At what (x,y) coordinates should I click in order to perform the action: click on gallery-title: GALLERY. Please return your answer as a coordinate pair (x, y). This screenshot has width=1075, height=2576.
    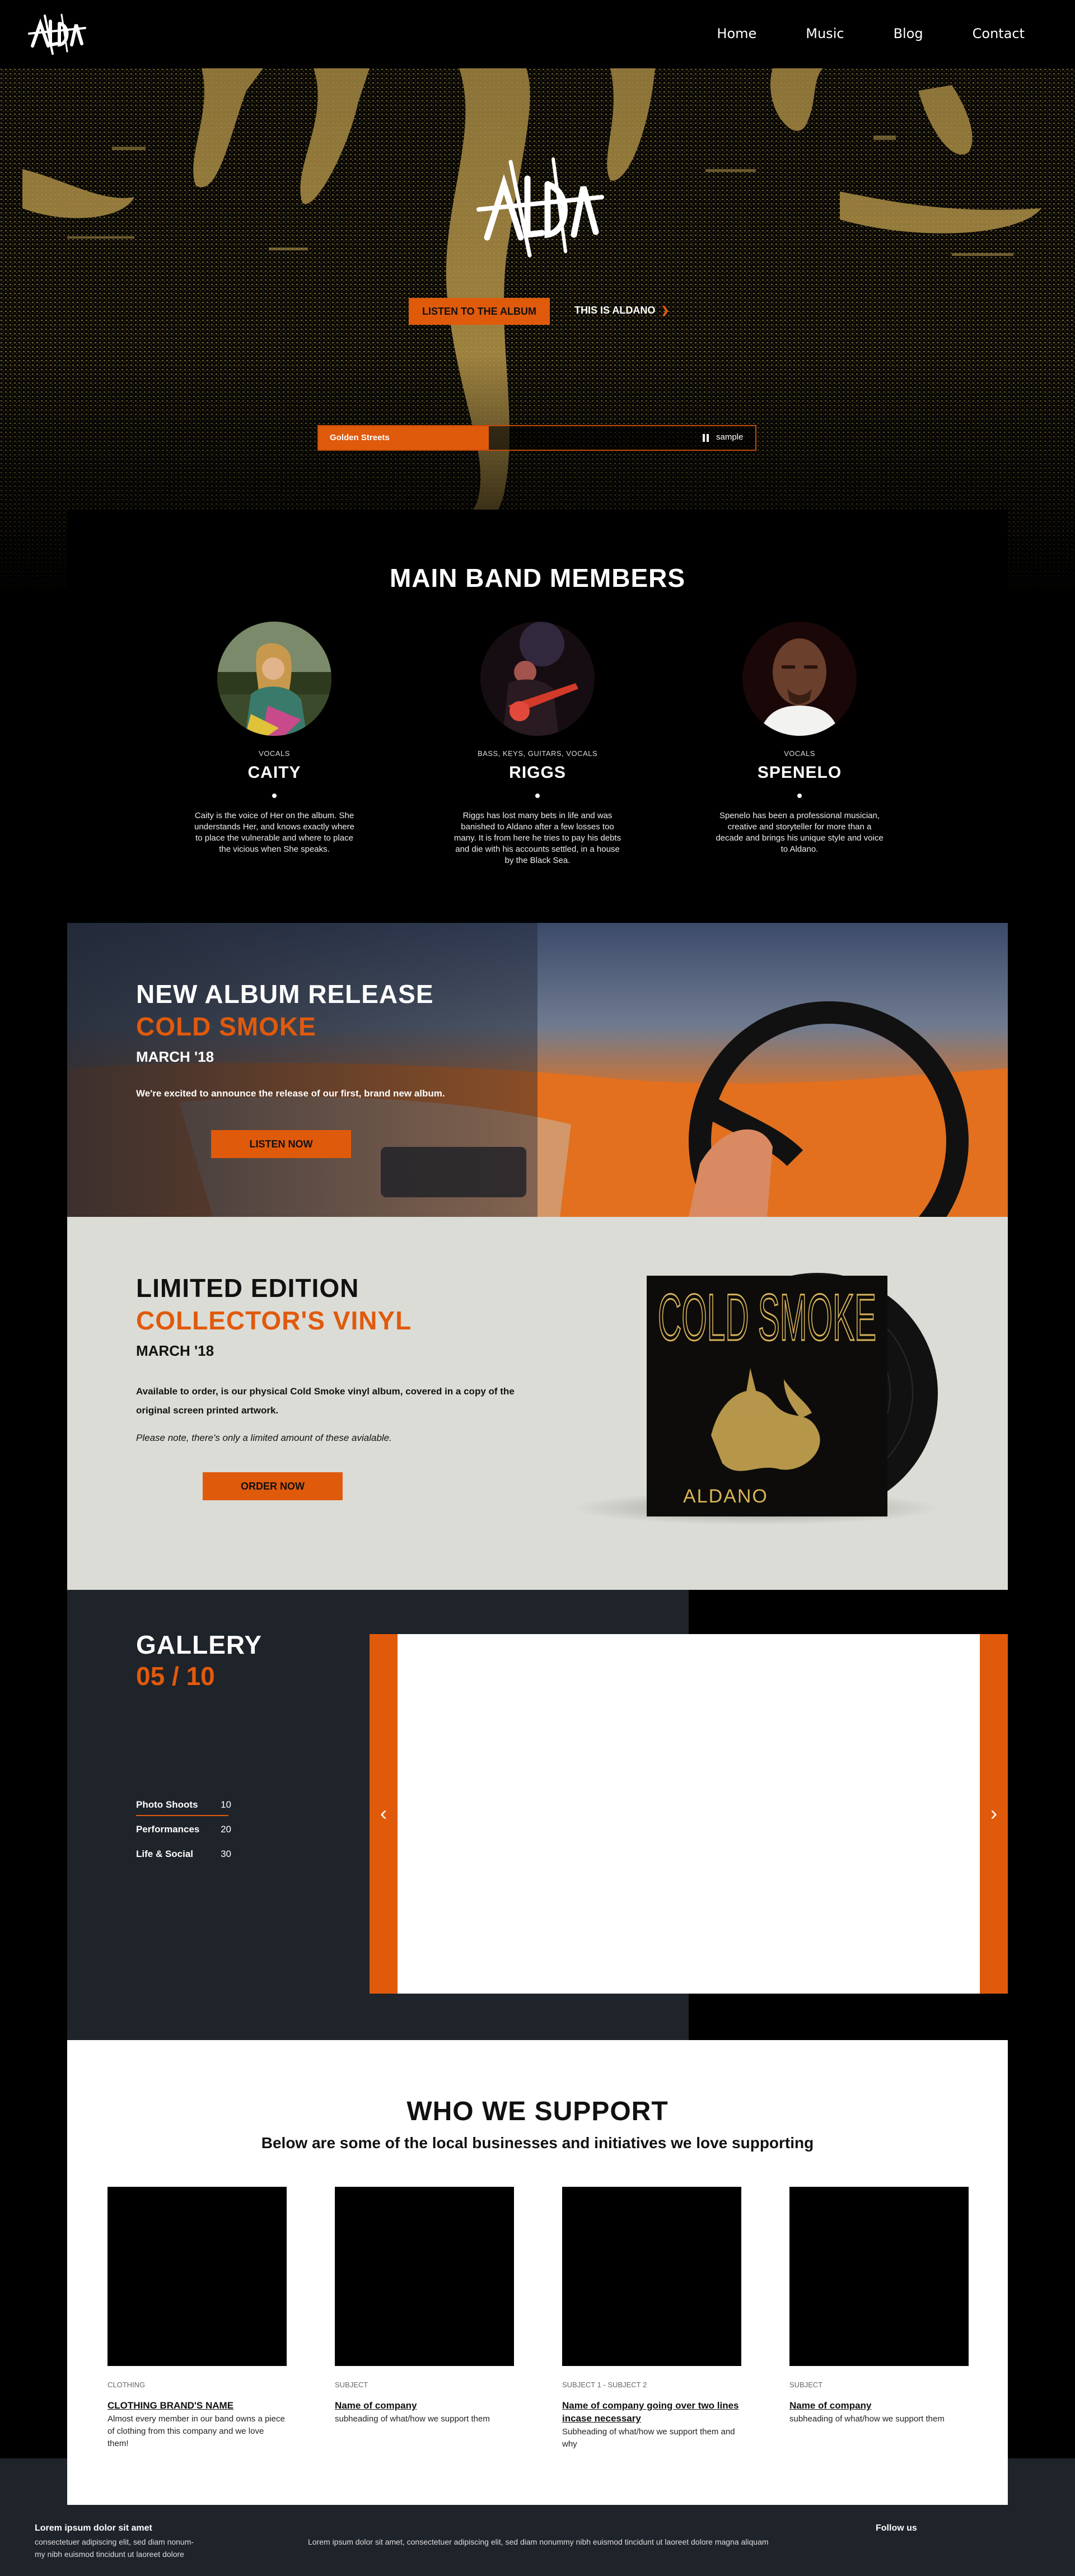
    Looking at the image, I should click on (200, 1645).